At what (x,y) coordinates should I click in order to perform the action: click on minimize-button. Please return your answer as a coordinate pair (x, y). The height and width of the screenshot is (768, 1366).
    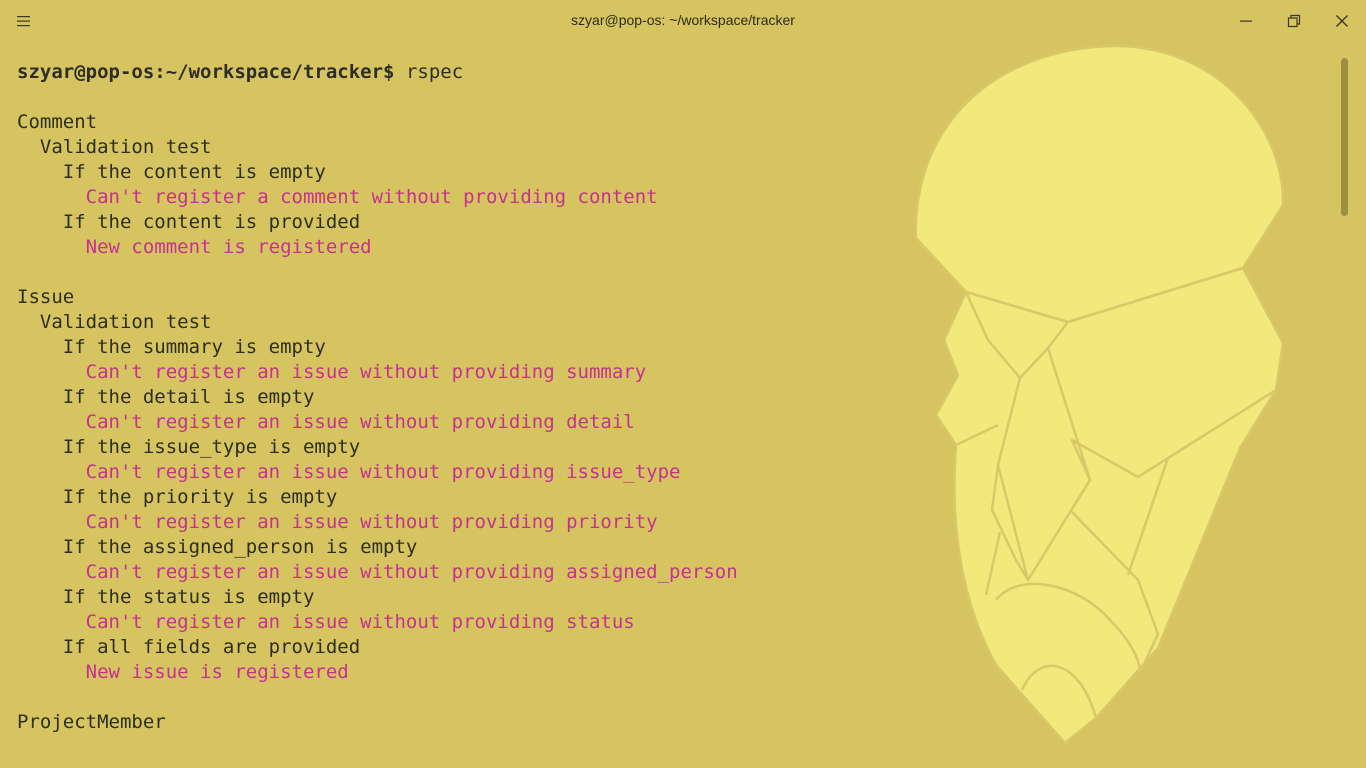
    Looking at the image, I should click on (1246, 21).